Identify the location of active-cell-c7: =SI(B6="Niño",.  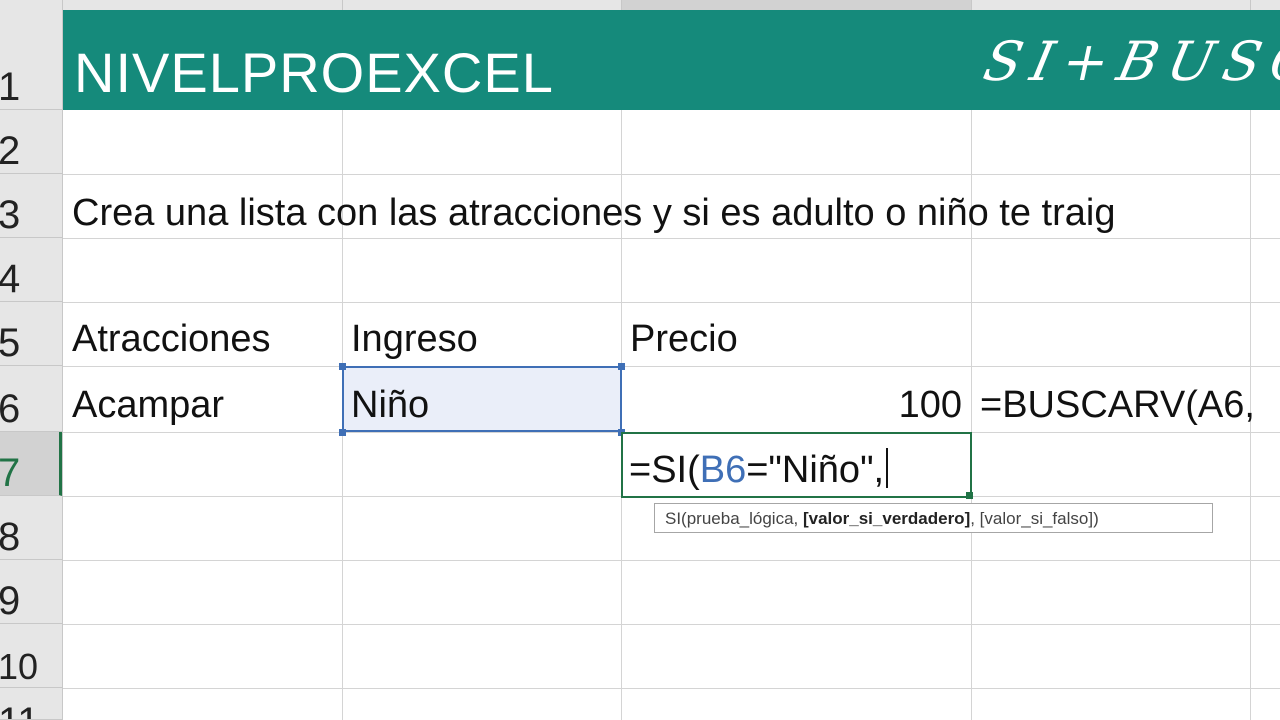
(796, 465).